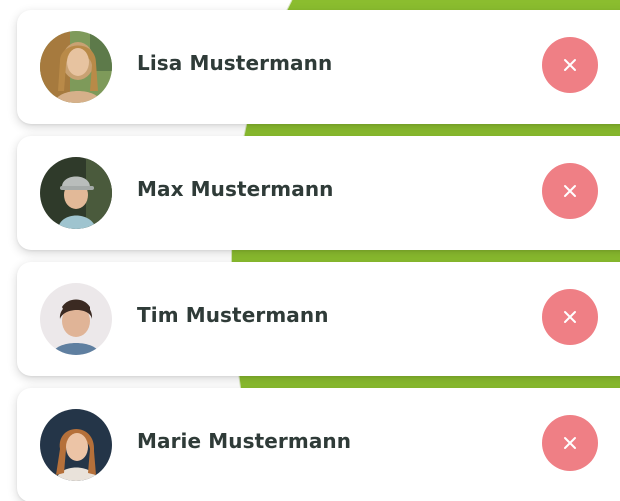 Image resolution: width=620 pixels, height=501 pixels. What do you see at coordinates (235, 189) in the screenshot?
I see `contact-name: Max Mustermann` at bounding box center [235, 189].